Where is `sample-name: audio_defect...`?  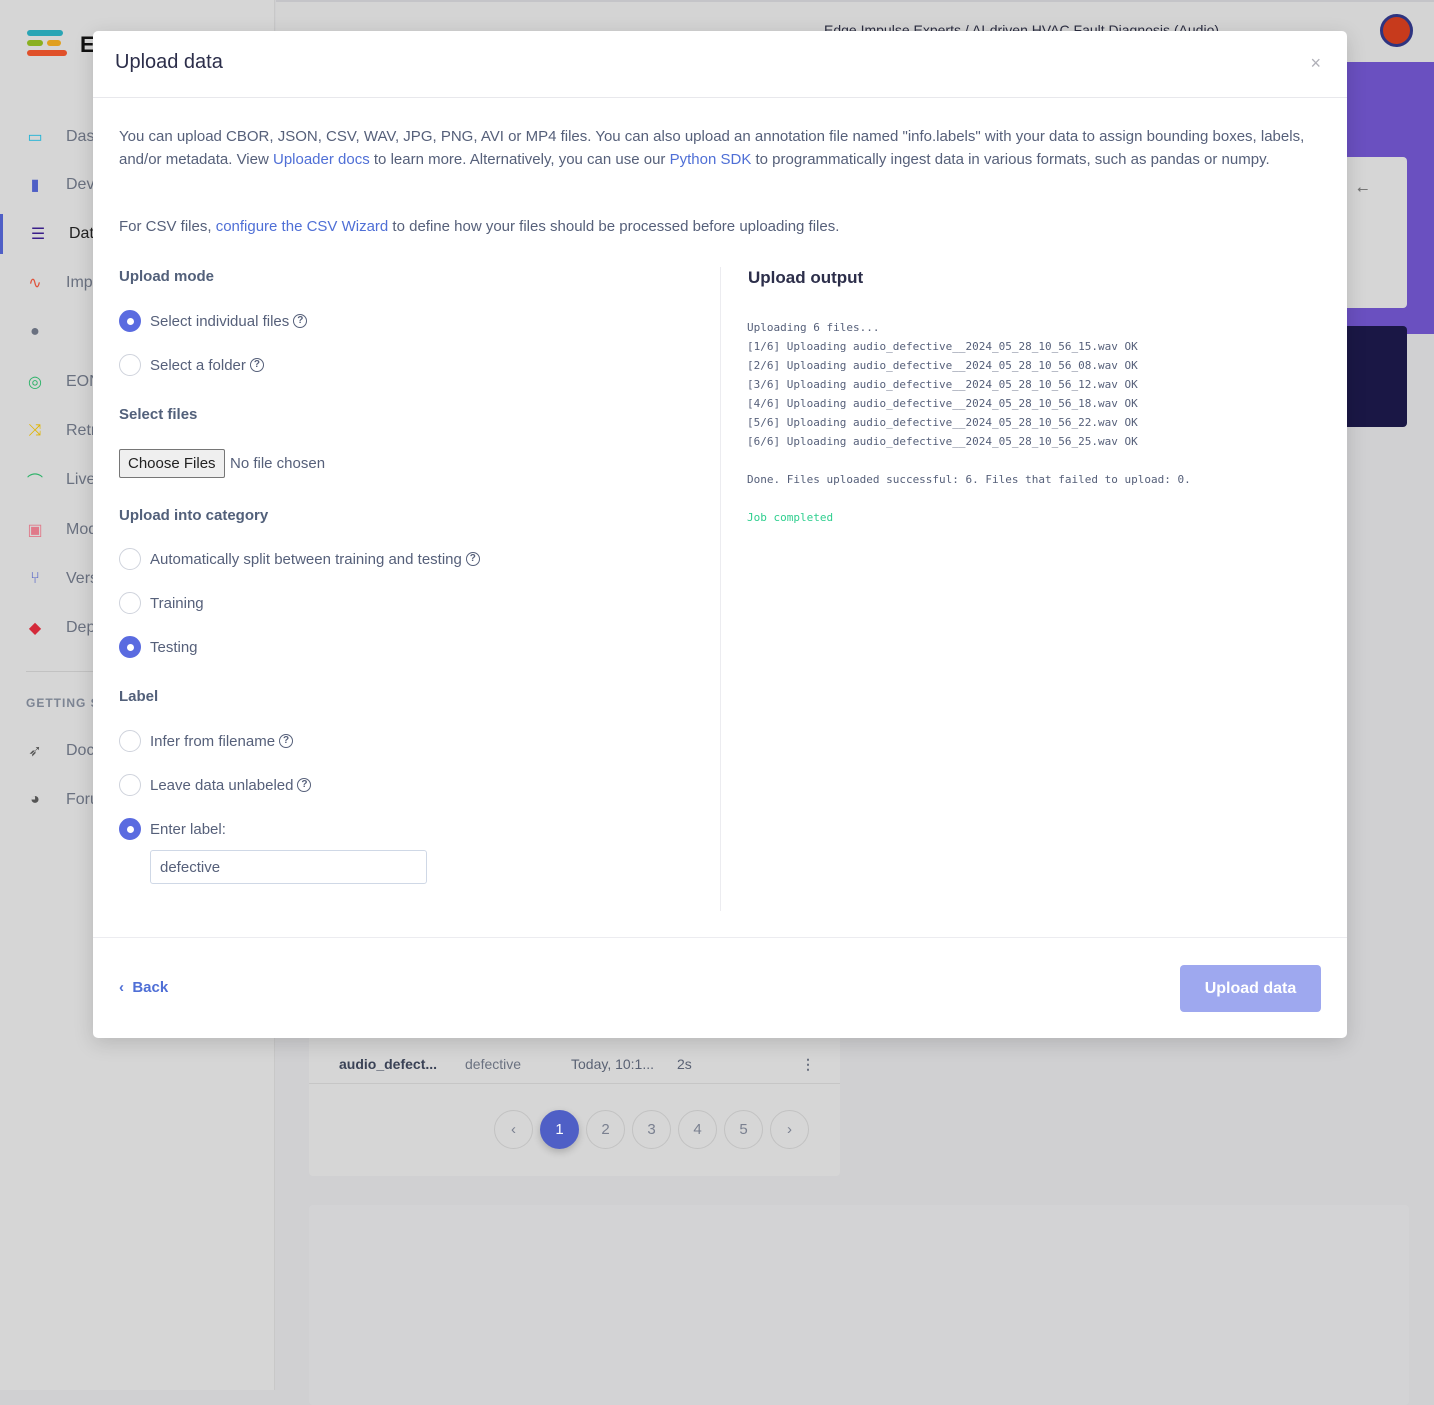
sample-name: audio_defect... is located at coordinates (388, 1064).